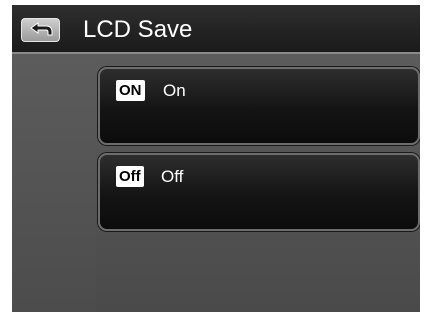 The height and width of the screenshot is (318, 427). I want to click on back-button, so click(40, 30).